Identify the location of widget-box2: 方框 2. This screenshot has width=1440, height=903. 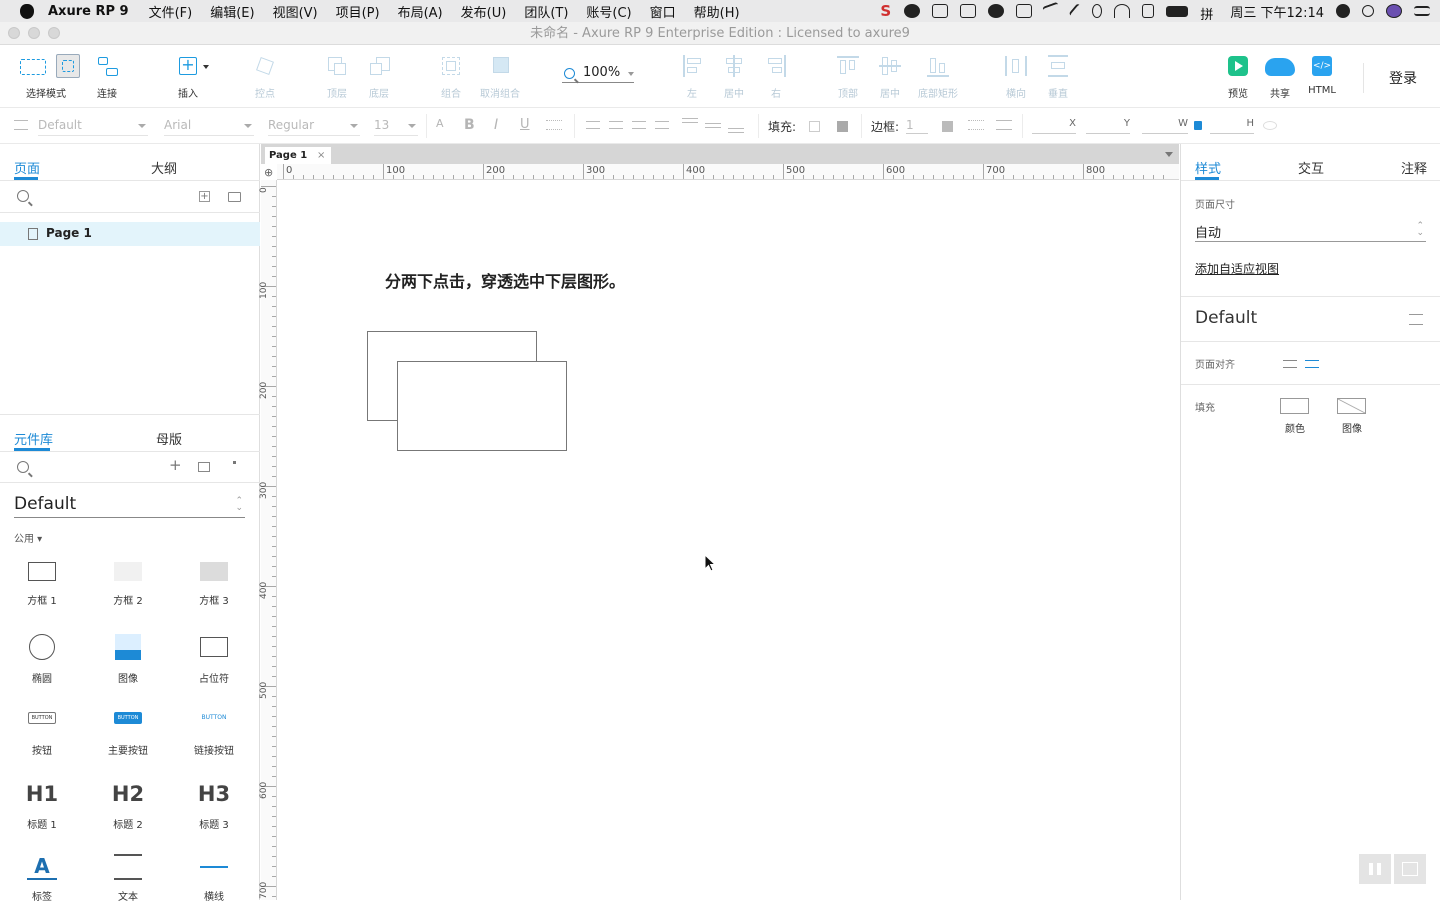
(128, 584).